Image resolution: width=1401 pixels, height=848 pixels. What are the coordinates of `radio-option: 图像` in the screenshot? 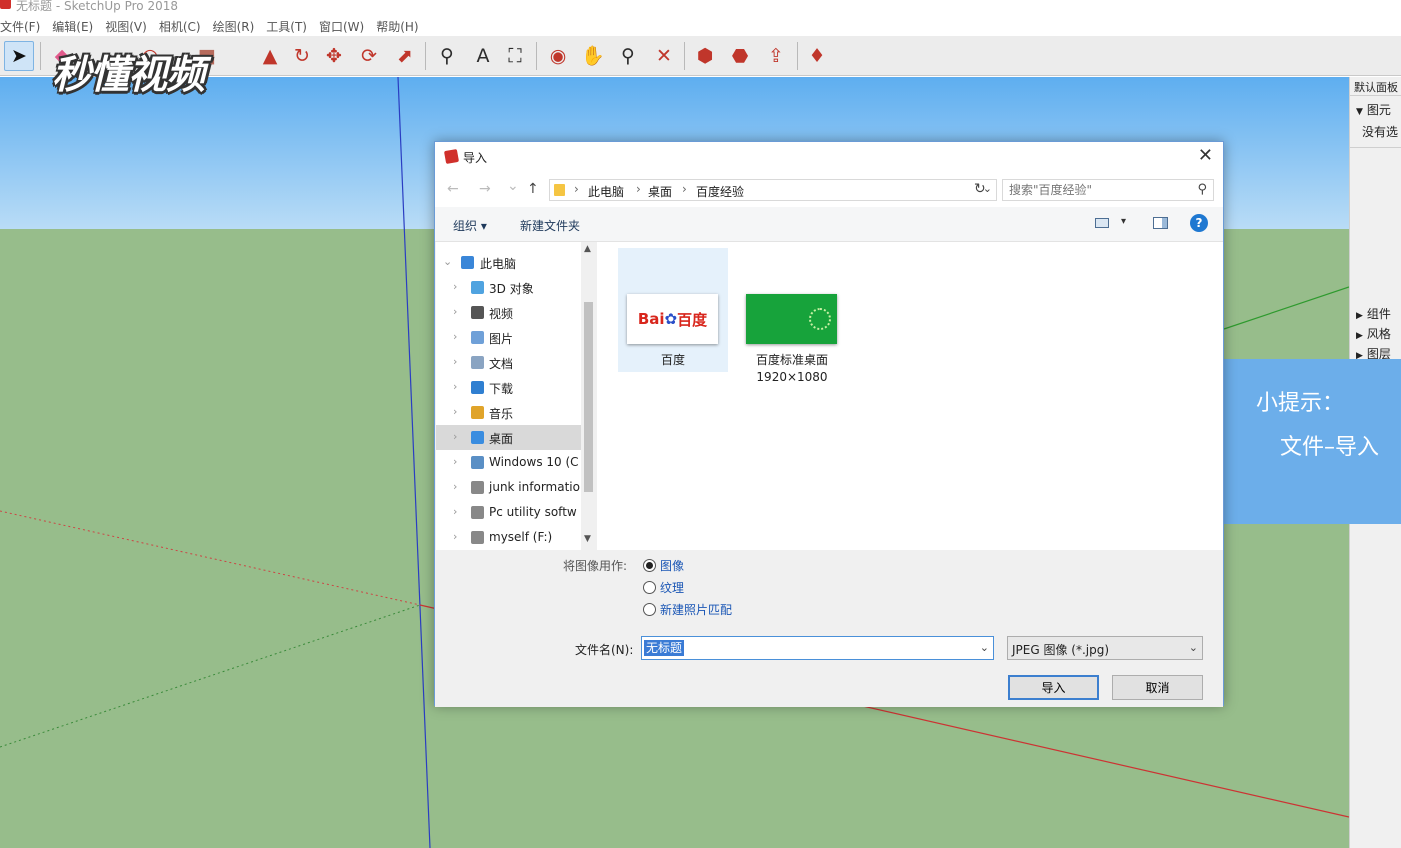 It's located at (663, 565).